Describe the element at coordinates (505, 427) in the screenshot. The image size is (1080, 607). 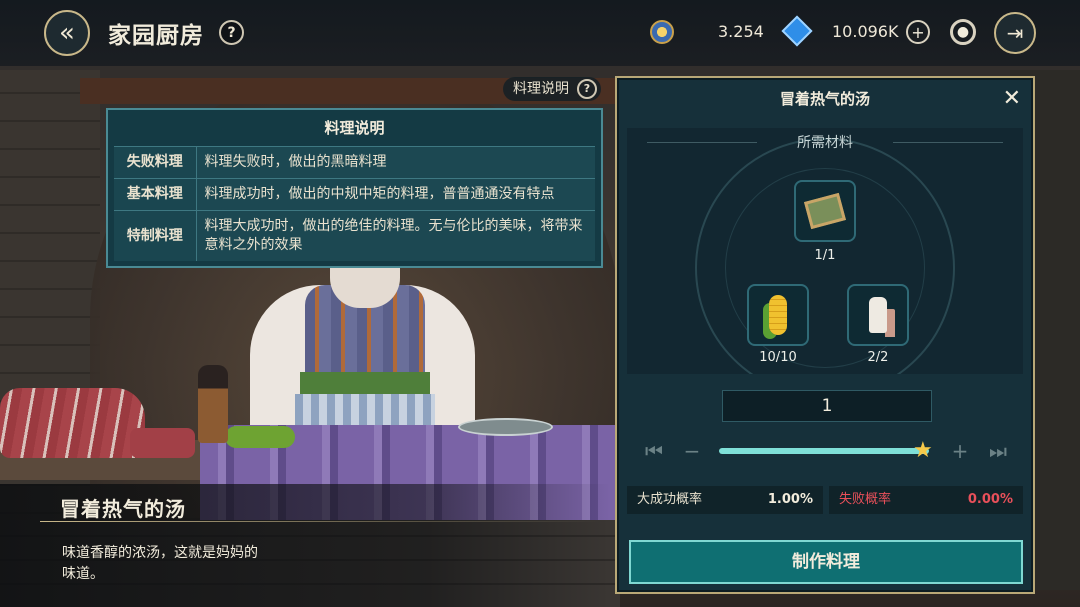
I see `plate` at that location.